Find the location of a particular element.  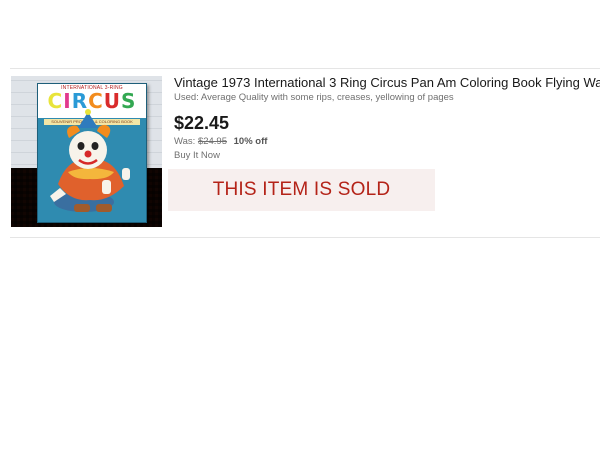

clown-illustration is located at coordinates (90, 160).